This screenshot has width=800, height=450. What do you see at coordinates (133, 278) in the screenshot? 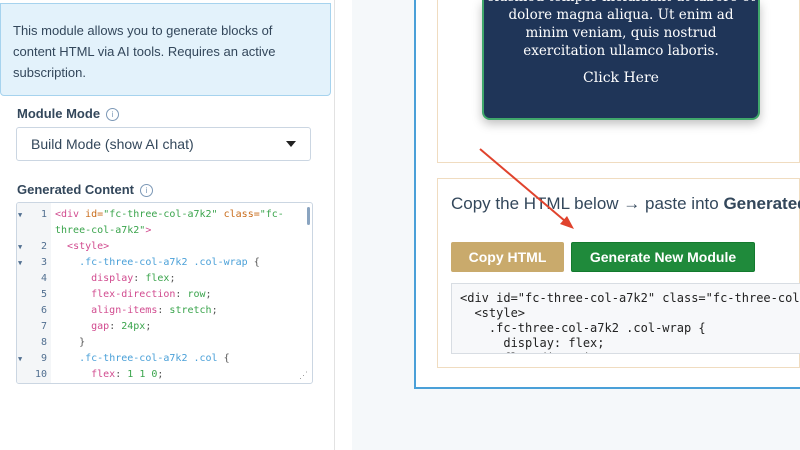
I see `code-text: display: flex;` at bounding box center [133, 278].